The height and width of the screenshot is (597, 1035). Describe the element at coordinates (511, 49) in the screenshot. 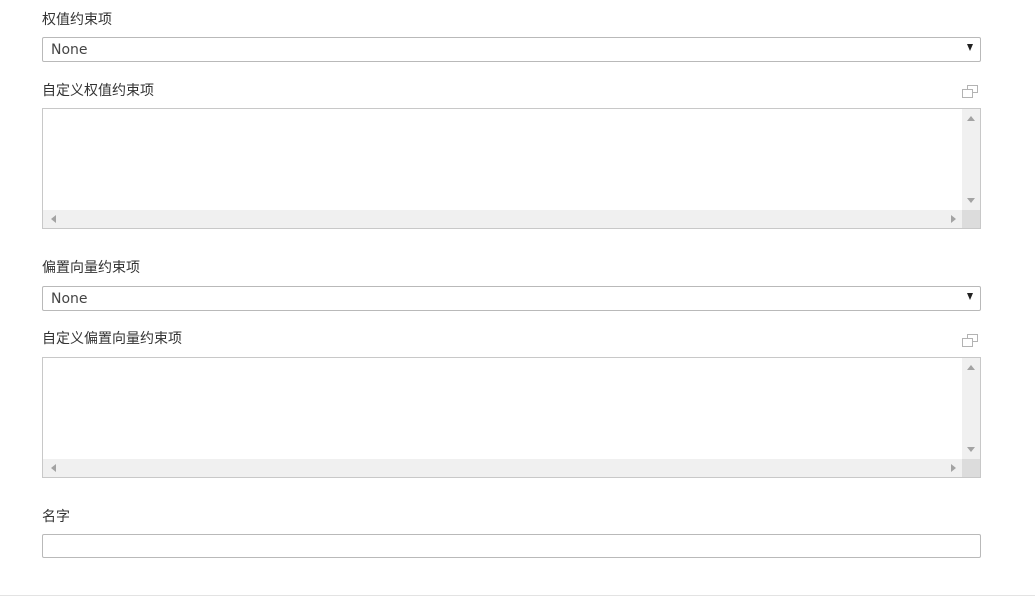

I see `weight-constraint-select: None` at that location.